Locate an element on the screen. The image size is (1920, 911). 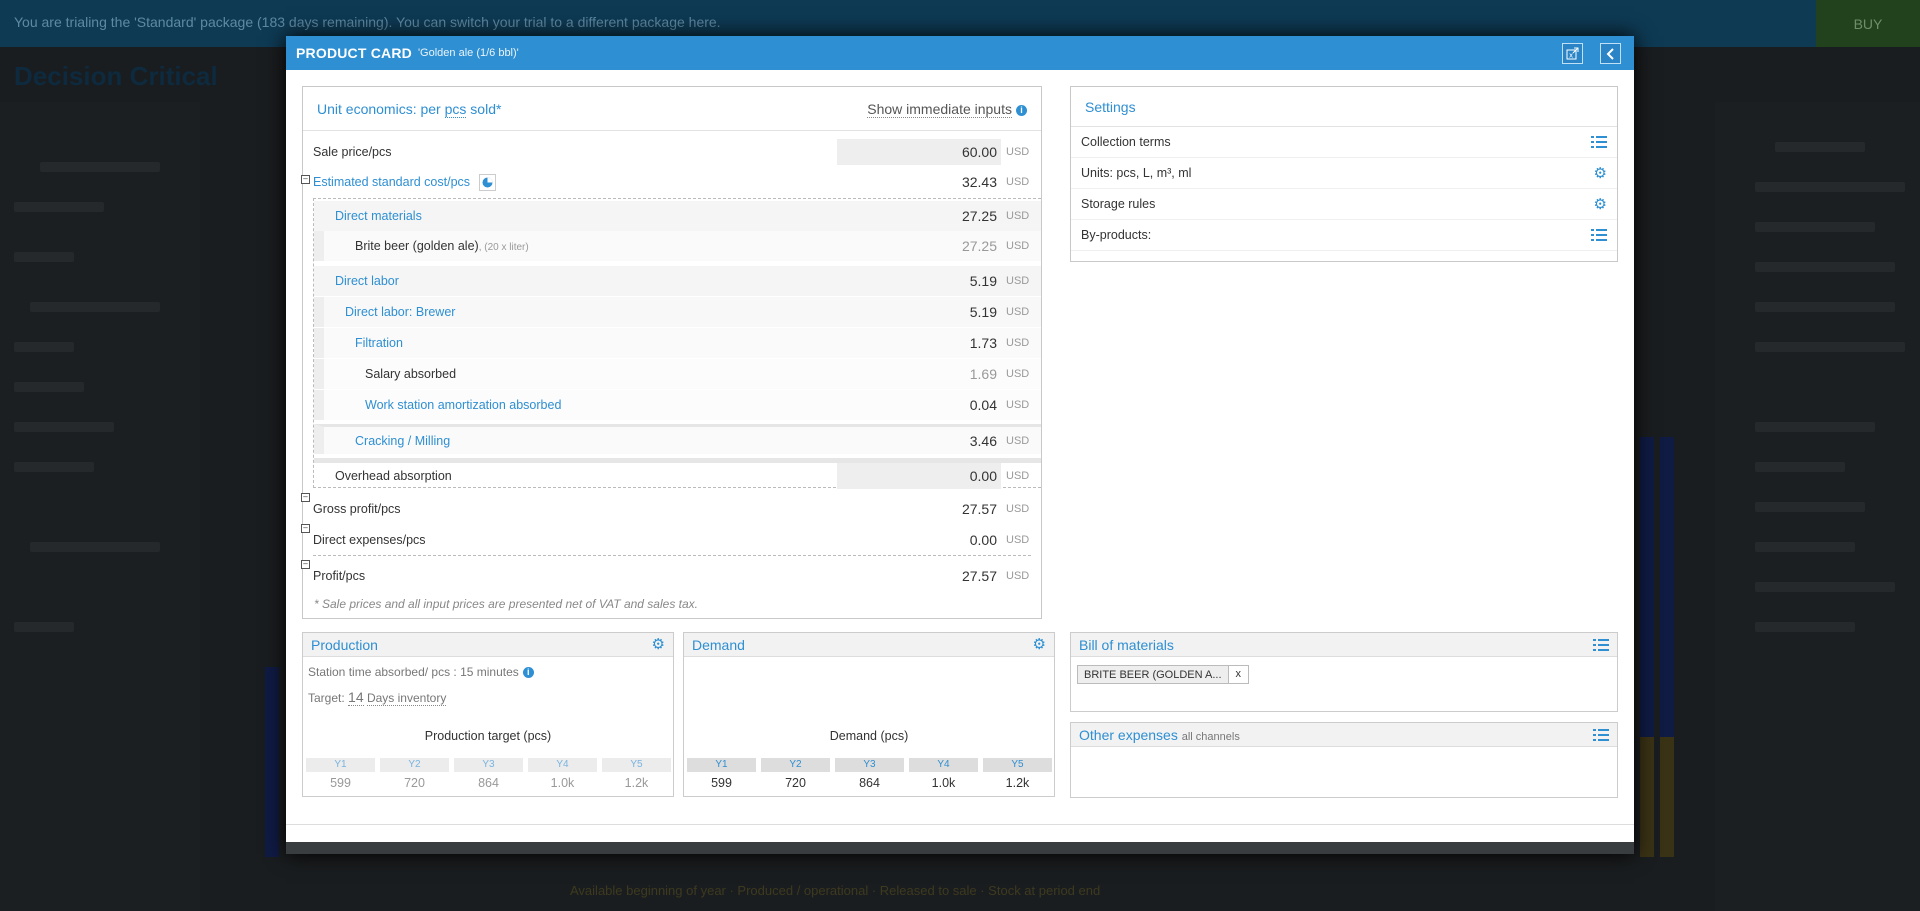
production-year-table: Y1 599 Y2 720 Y3 864 Y4 1.0k Y5 1.2k is located at coordinates (488, 777).